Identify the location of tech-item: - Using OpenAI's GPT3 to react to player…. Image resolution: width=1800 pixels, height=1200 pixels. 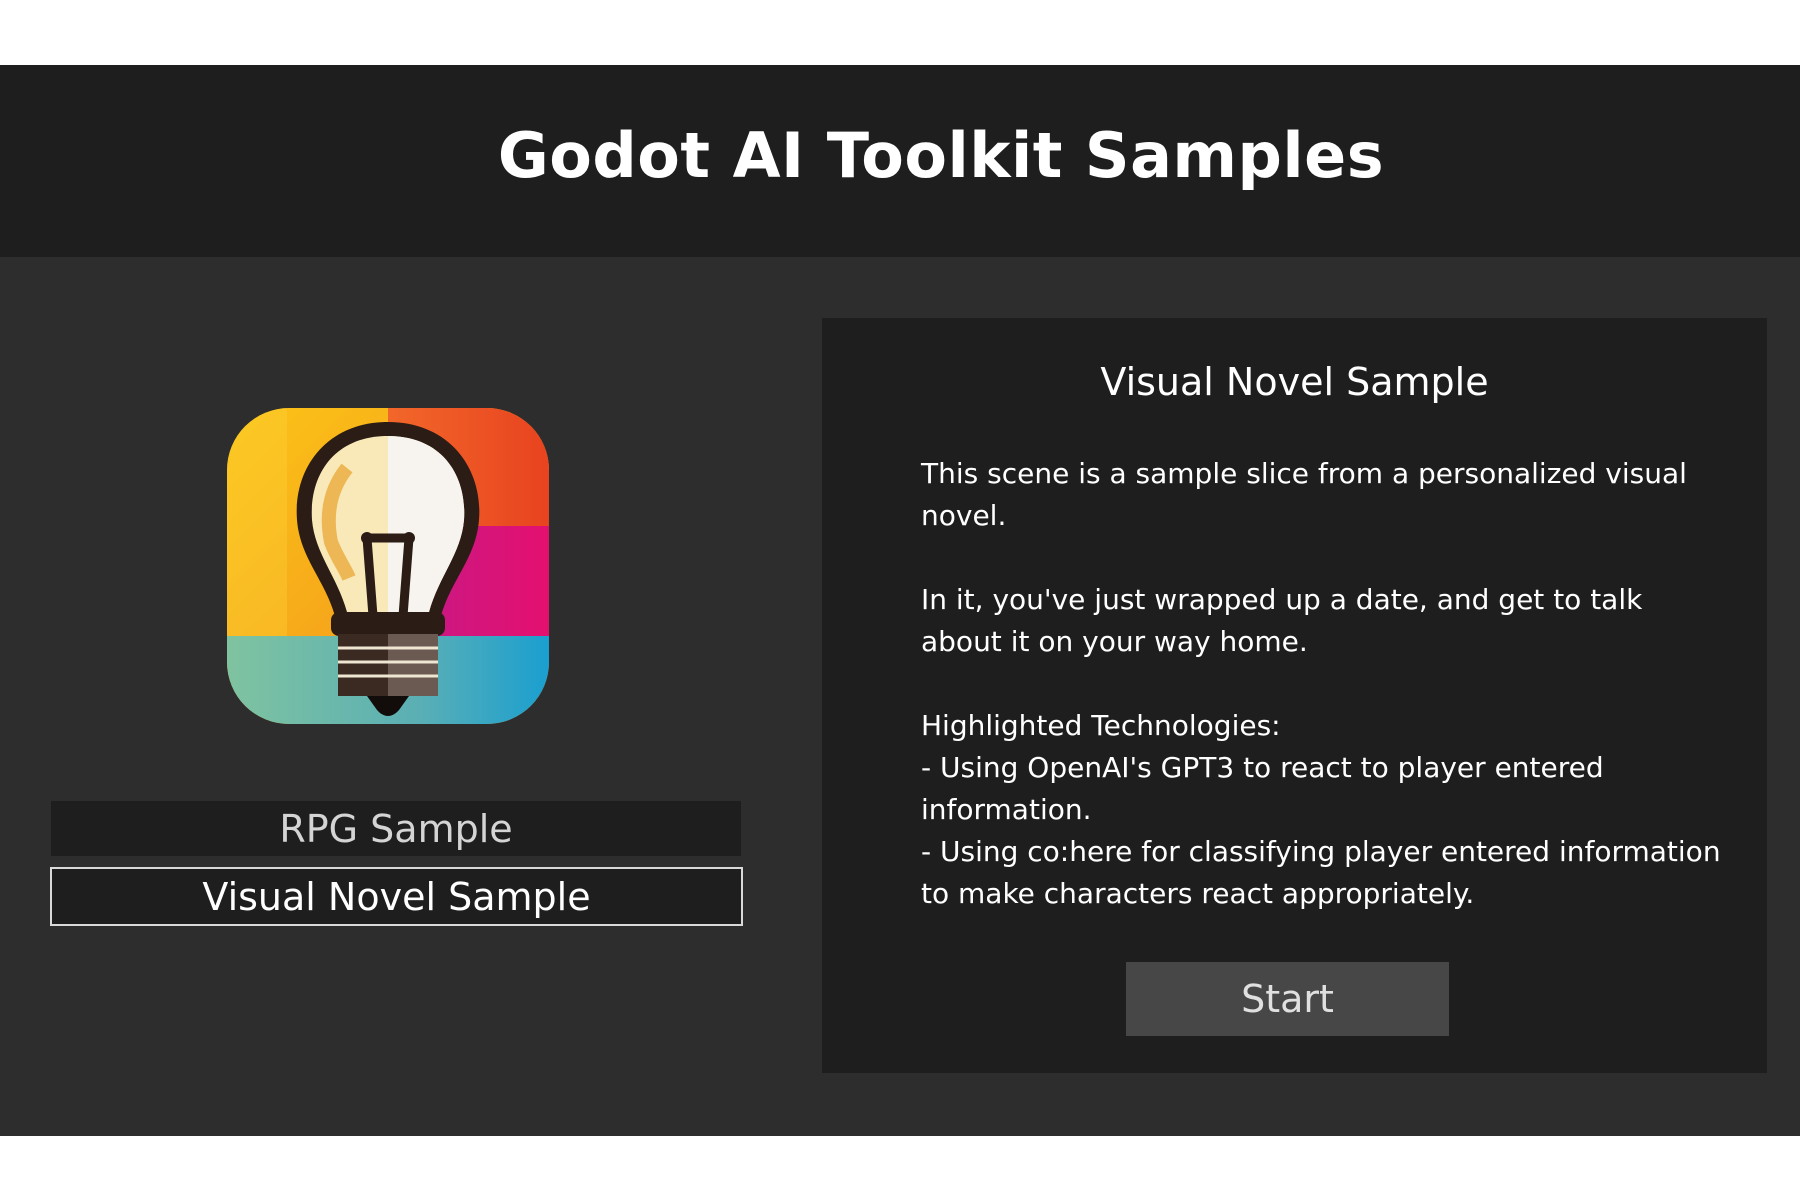
(1262, 788).